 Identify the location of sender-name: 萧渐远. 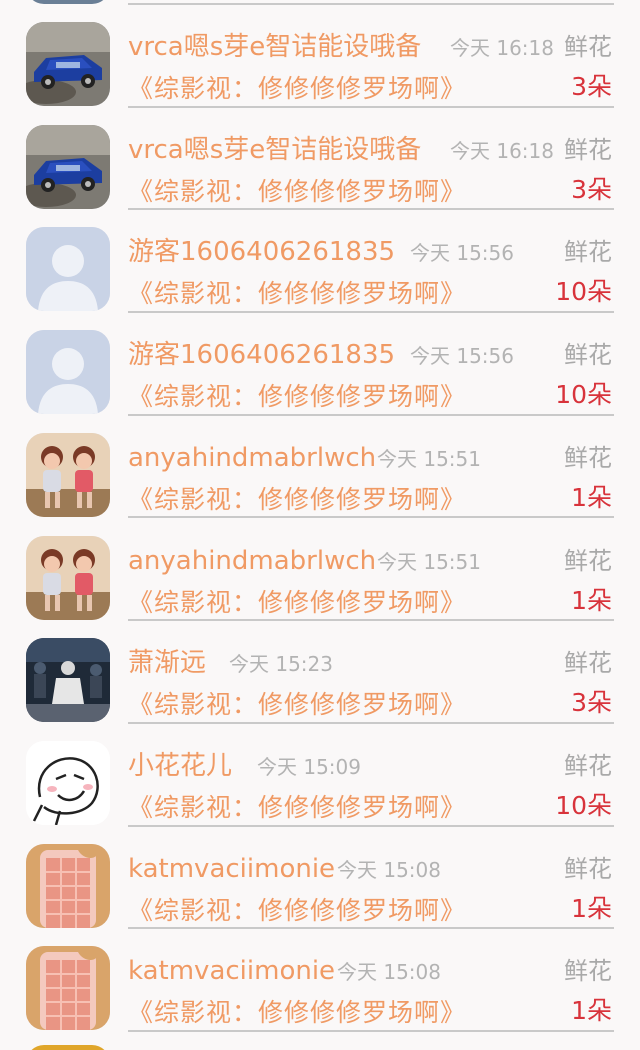
(167, 663).